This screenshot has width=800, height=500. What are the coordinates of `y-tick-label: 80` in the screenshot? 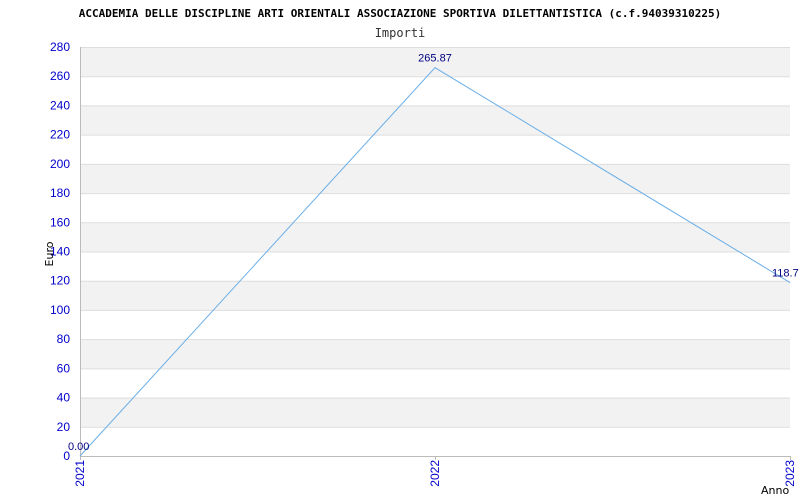 It's located at (64, 339).